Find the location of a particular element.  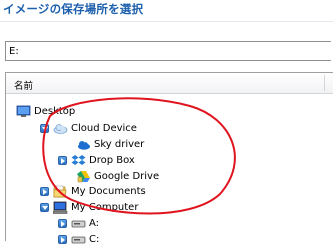

tree-item-drop-box: Drop Box is located at coordinates (96, 160).